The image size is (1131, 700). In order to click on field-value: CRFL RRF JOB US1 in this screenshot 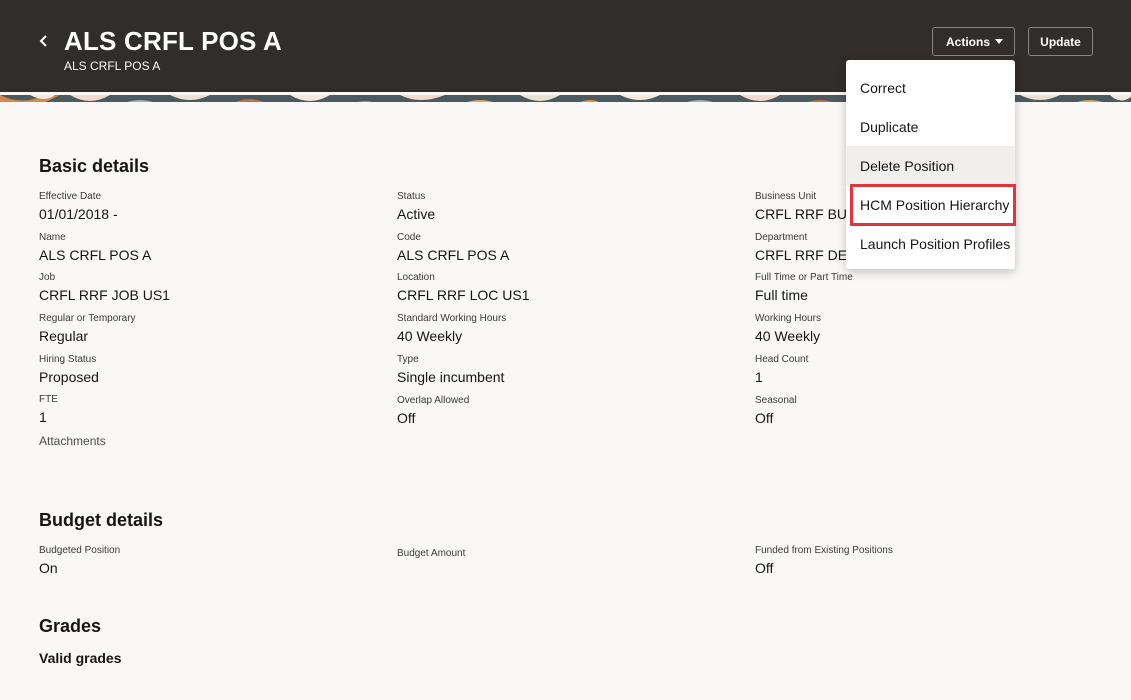, I will do `click(104, 295)`.